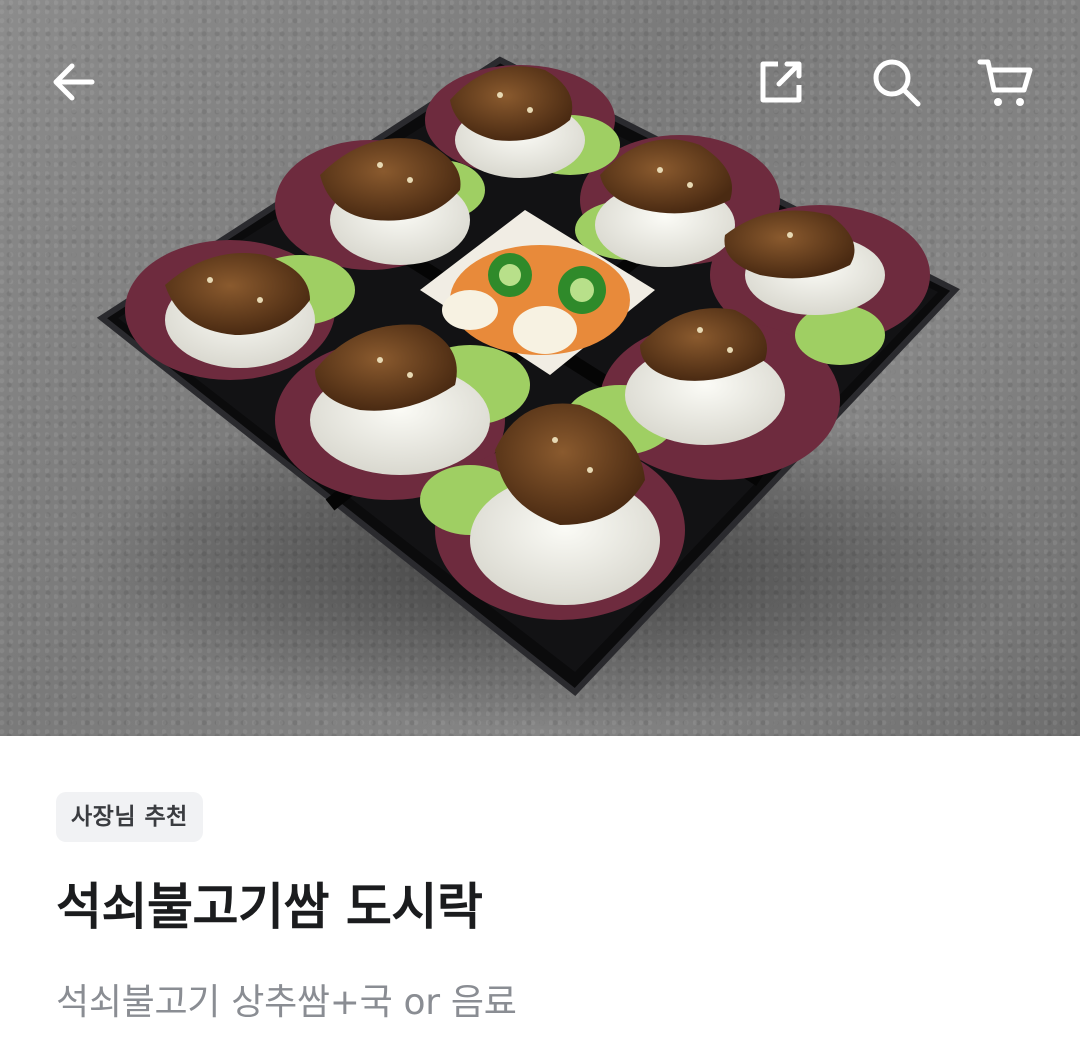 Image resolution: width=1080 pixels, height=1037 pixels. What do you see at coordinates (286, 1002) in the screenshot?
I see `product-description: 석쇠불고기 상추쌈+국 or 음료` at bounding box center [286, 1002].